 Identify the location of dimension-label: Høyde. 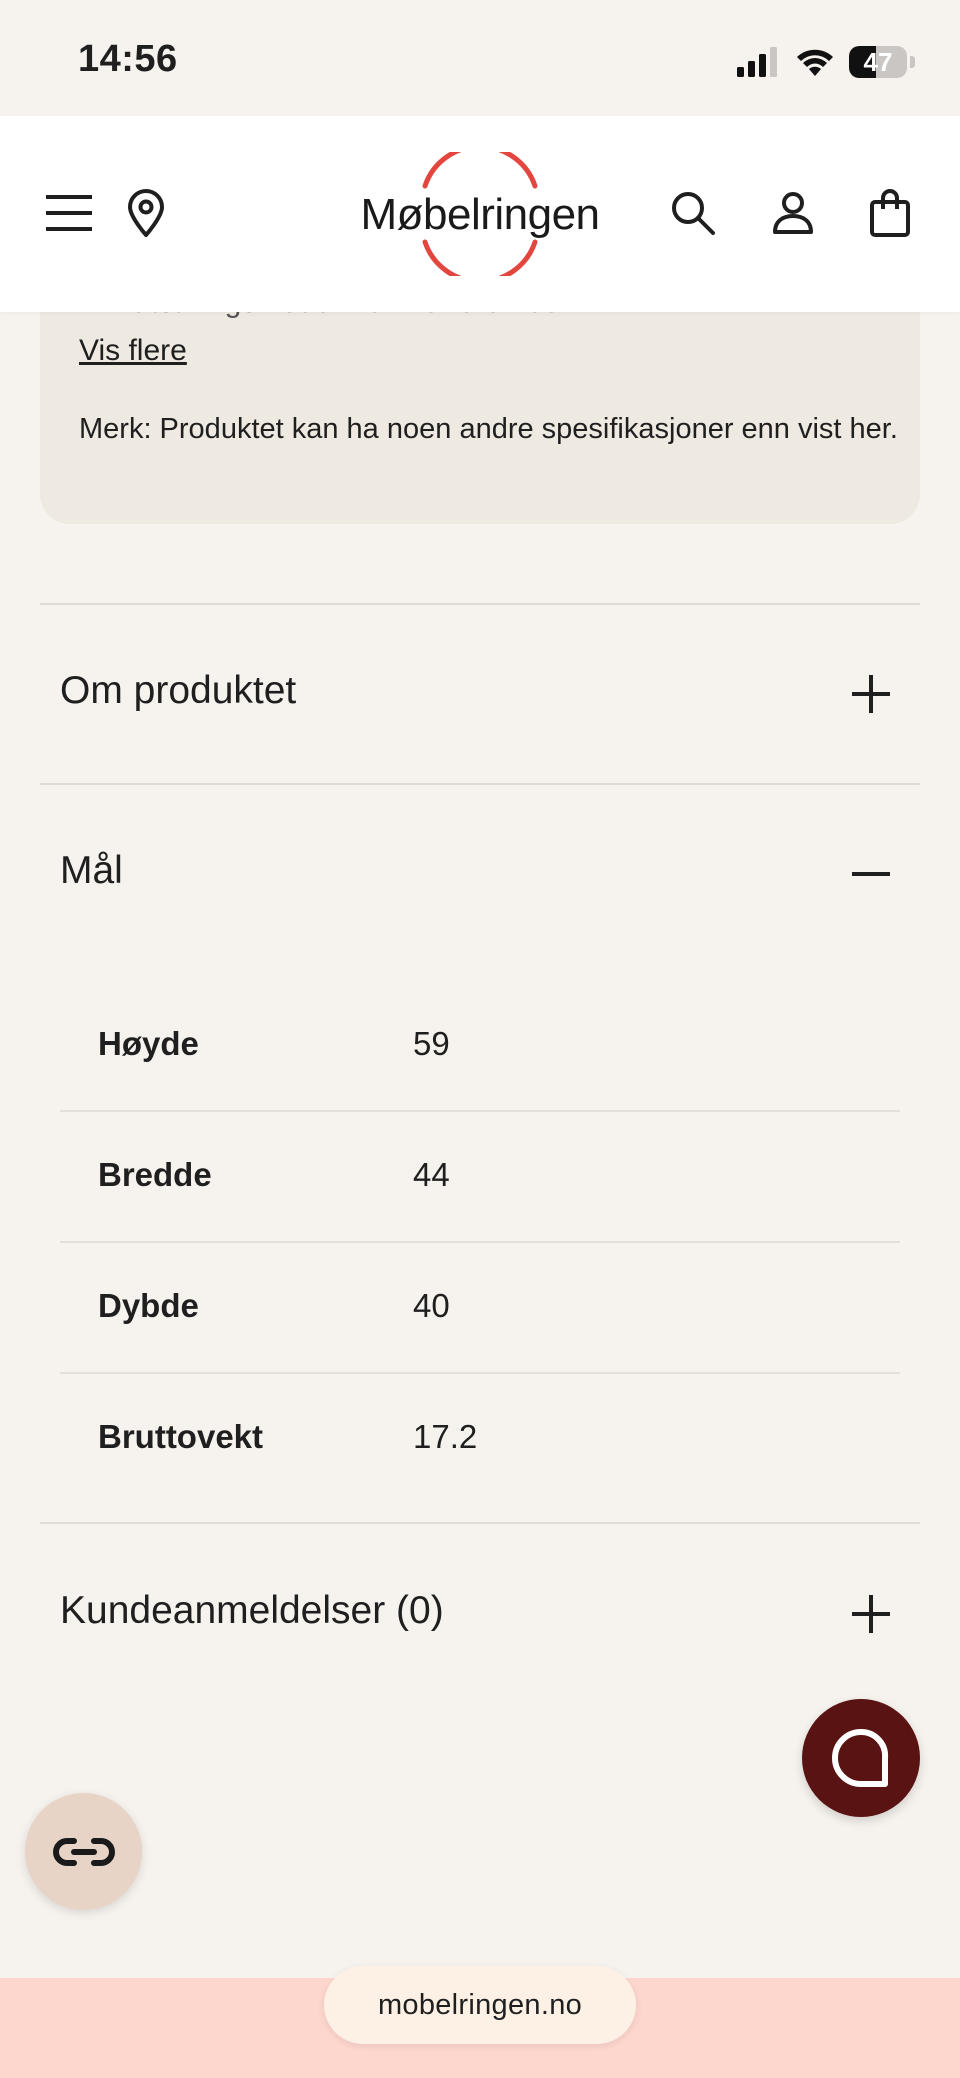
(148, 1043).